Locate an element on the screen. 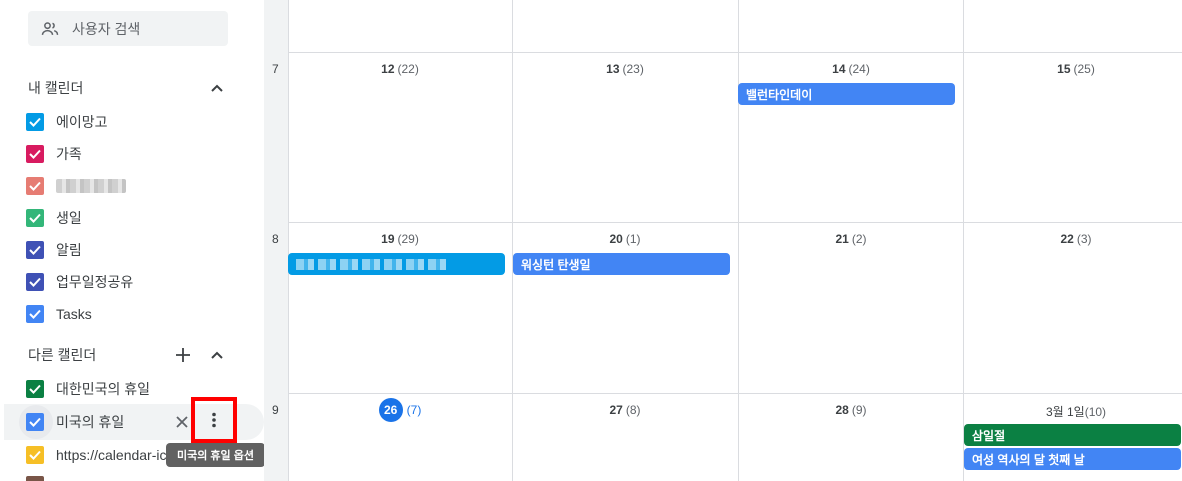 The height and width of the screenshot is (481, 1182). lunar-date: (2) is located at coordinates (859, 239).